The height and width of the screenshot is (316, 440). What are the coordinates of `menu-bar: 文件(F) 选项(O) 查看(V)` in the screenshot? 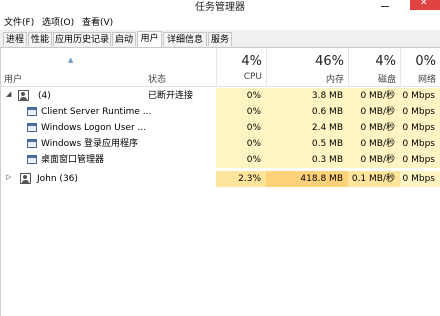 It's located at (220, 21).